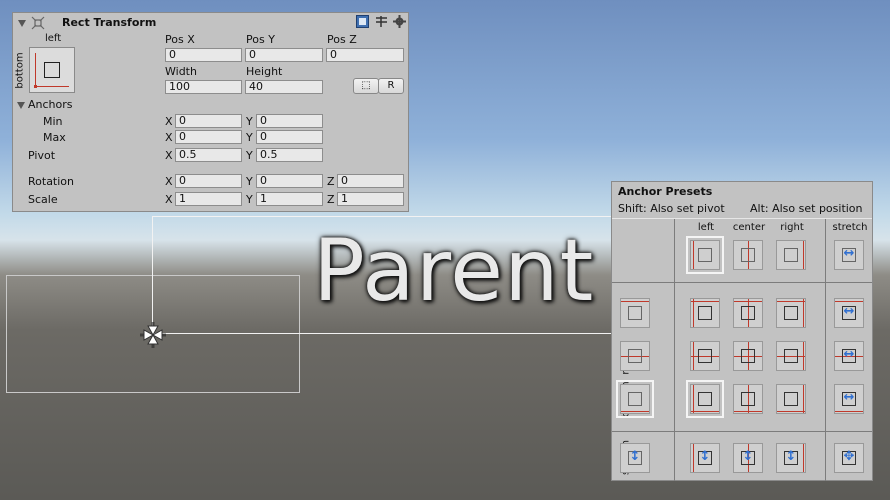  I want to click on preset-stretch-left: ↕, so click(705, 458).